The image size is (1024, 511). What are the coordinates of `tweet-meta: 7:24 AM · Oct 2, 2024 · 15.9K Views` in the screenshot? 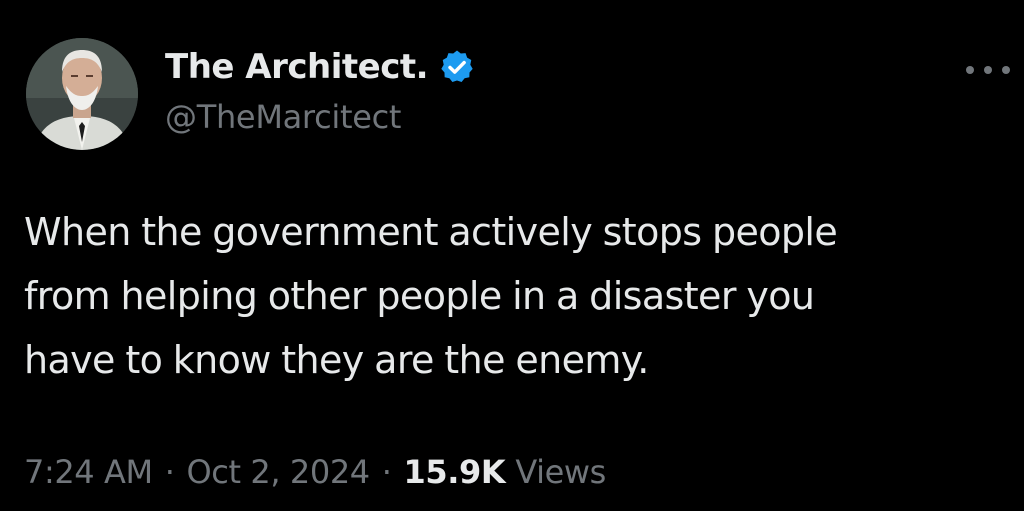 It's located at (315, 472).